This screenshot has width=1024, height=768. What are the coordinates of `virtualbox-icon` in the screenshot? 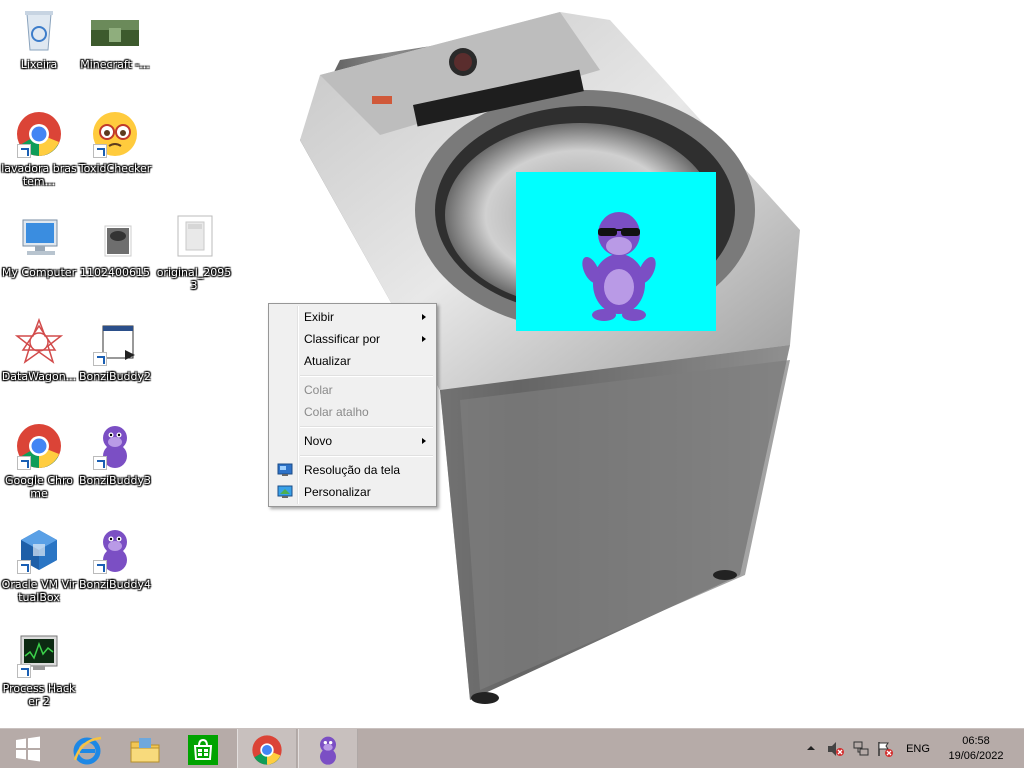 It's located at (39, 550).